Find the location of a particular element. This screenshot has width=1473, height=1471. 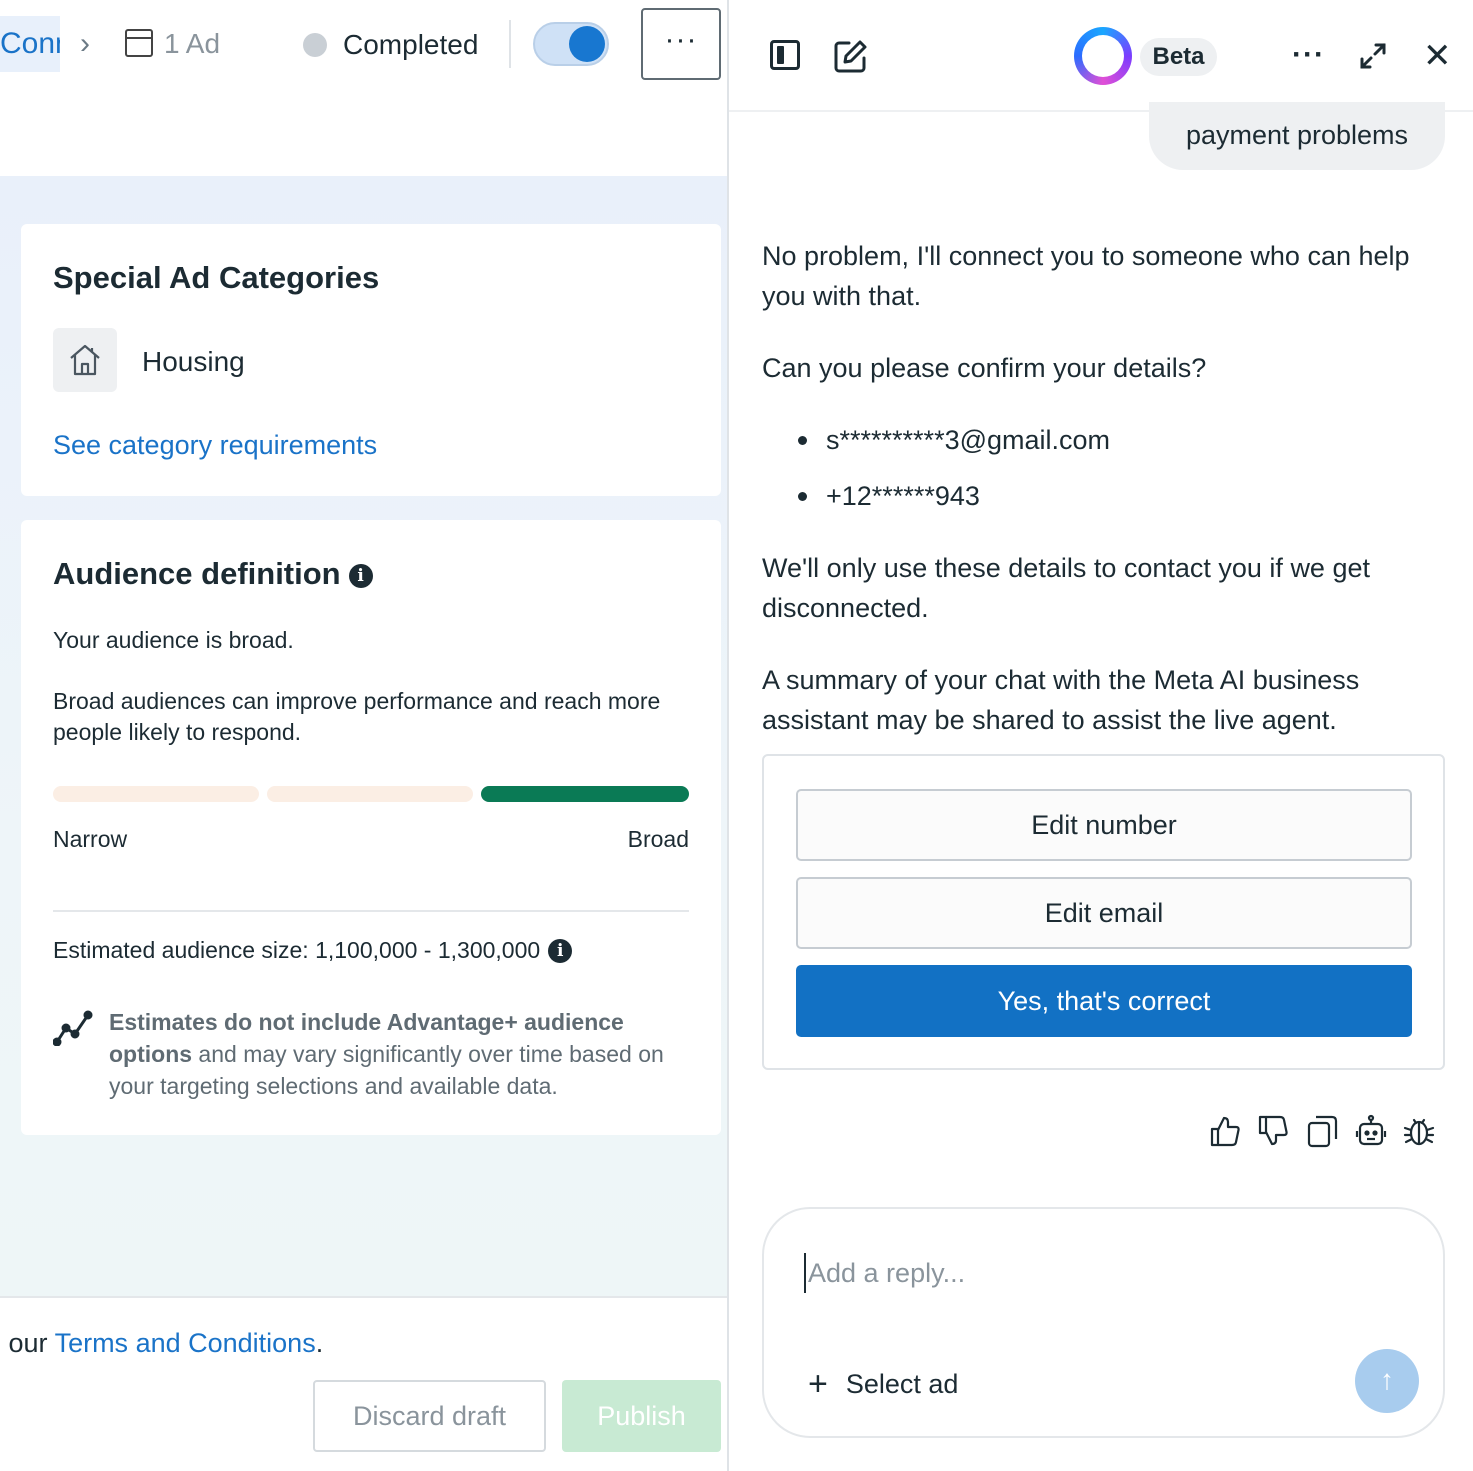

sidebar-toggle-icon is located at coordinates (785, 55).